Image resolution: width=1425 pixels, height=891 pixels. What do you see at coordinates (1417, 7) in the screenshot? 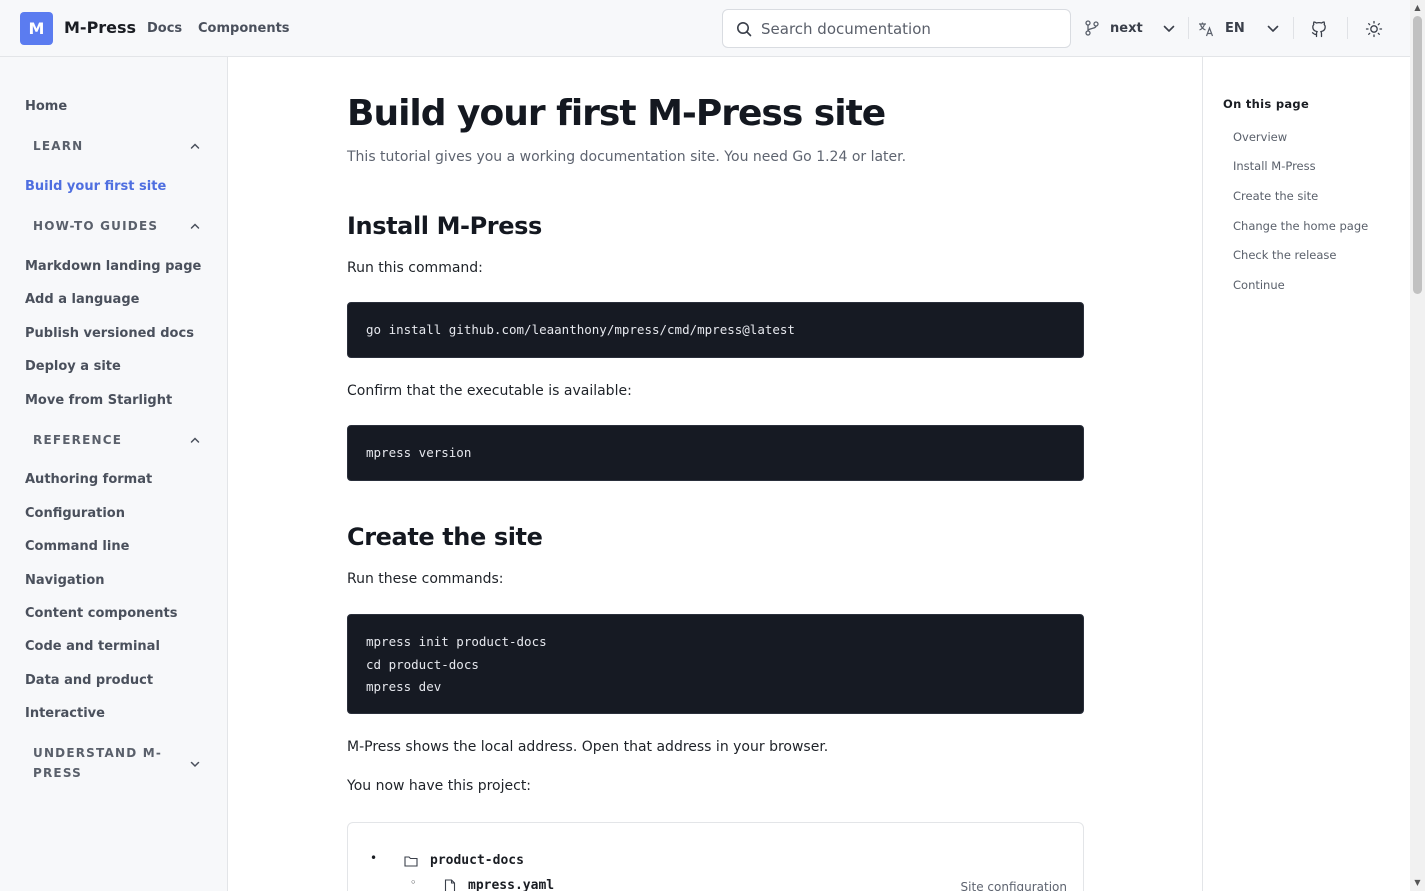
I see `scroll-up-arrow: ▲` at bounding box center [1417, 7].